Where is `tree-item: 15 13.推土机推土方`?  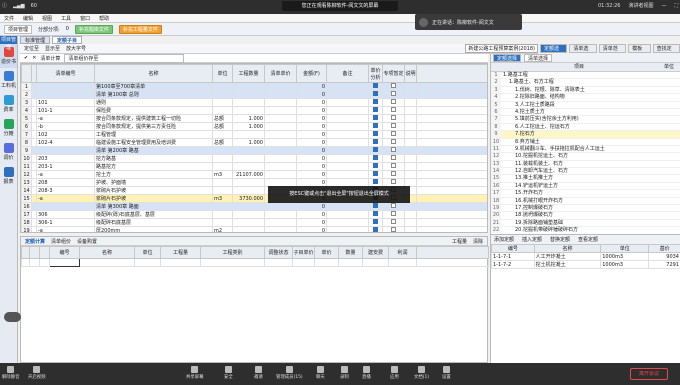 tree-item: 15 13.推土机推土方 is located at coordinates (585, 179).